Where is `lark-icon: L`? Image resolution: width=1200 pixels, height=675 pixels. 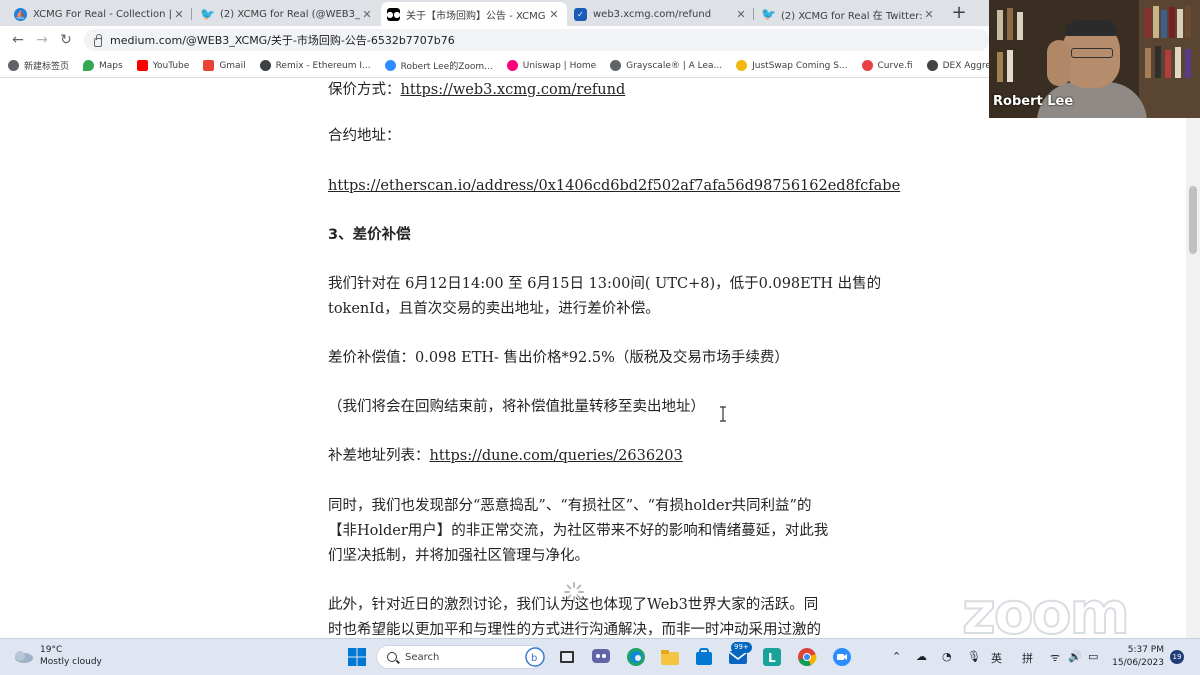
lark-icon: L is located at coordinates (772, 657).